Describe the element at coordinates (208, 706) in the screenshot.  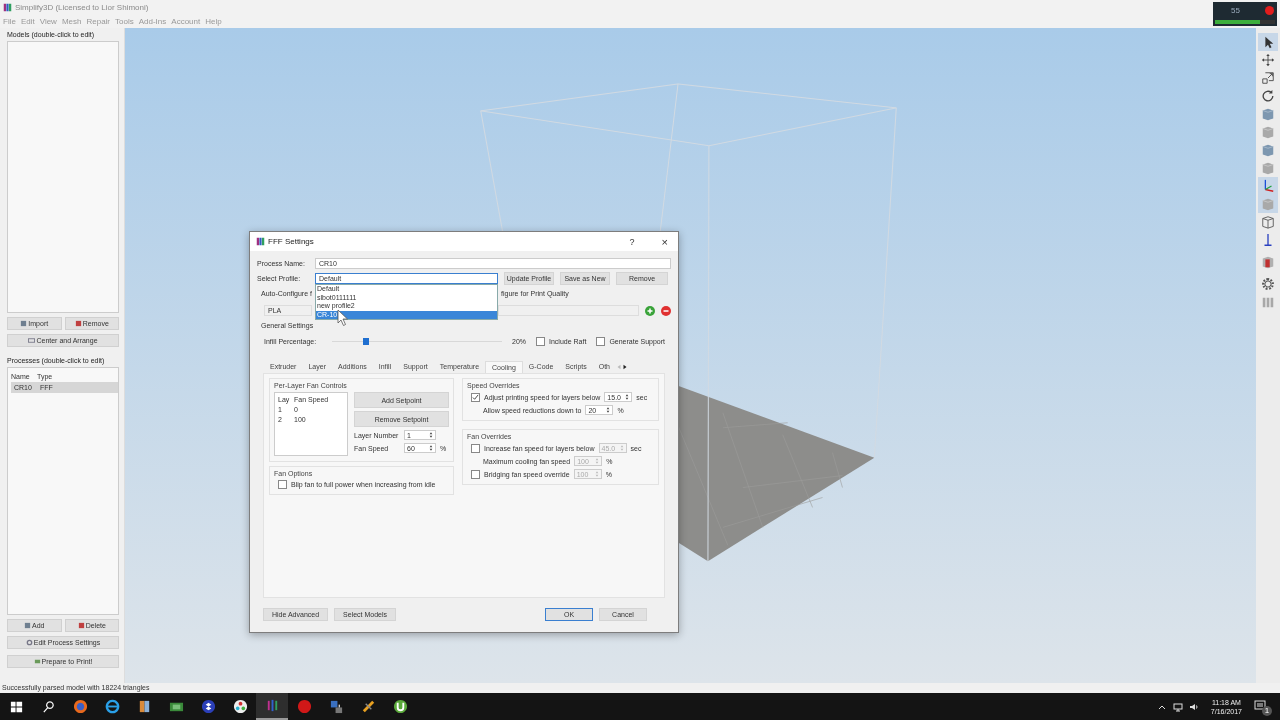
I see `round-app-icon` at that location.